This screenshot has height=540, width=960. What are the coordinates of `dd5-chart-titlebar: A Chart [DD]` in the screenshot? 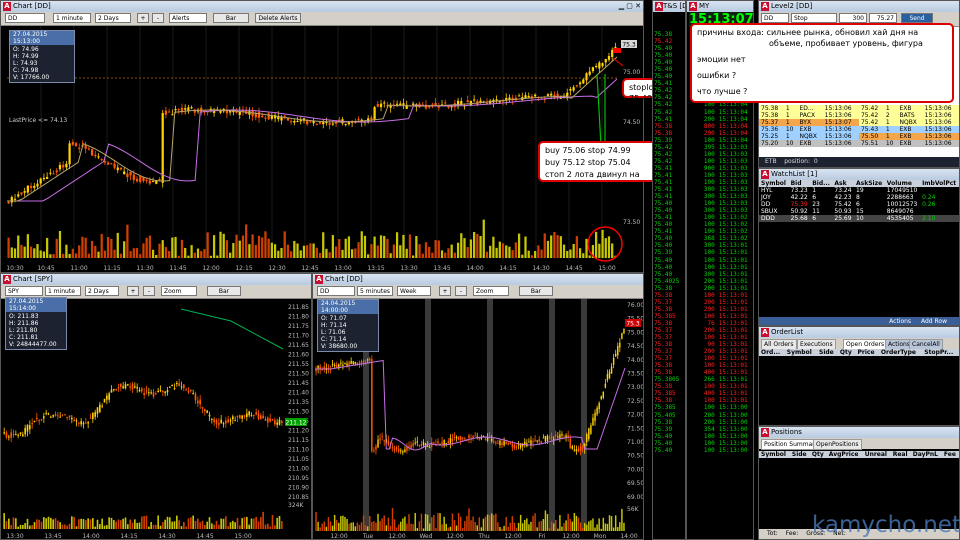 It's located at (478, 279).